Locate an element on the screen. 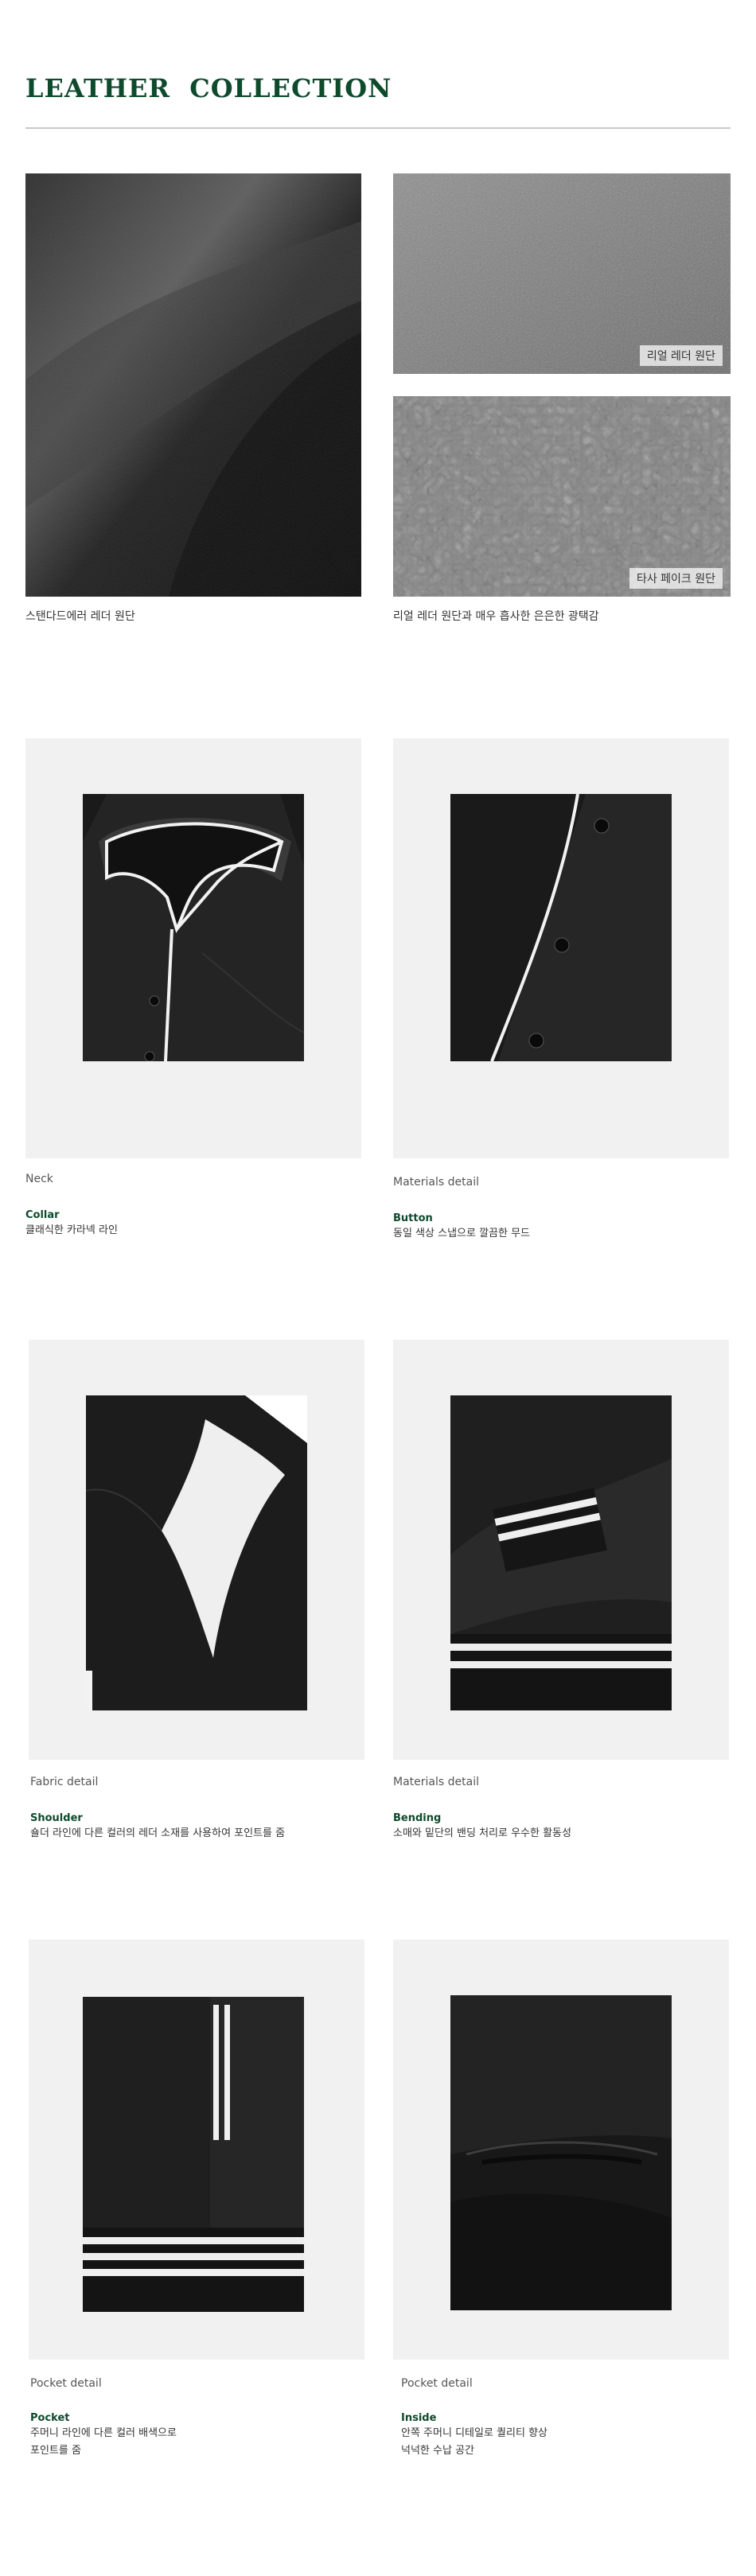  detail-title: Inside is located at coordinates (419, 2418).